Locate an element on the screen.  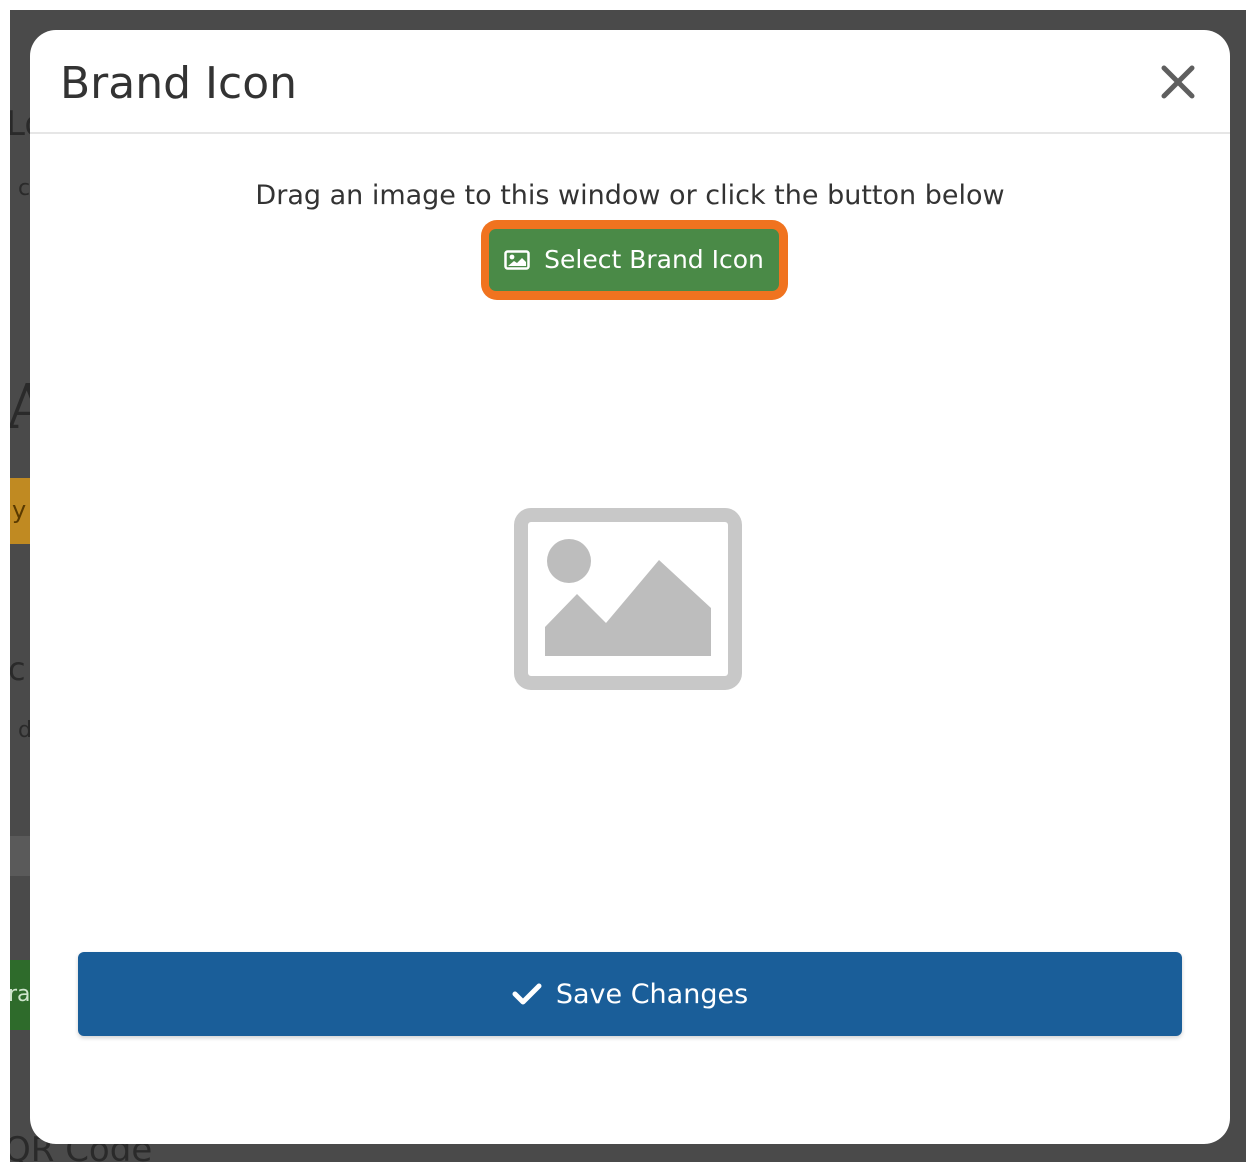
image-placeholder-icon is located at coordinates (628, 599).